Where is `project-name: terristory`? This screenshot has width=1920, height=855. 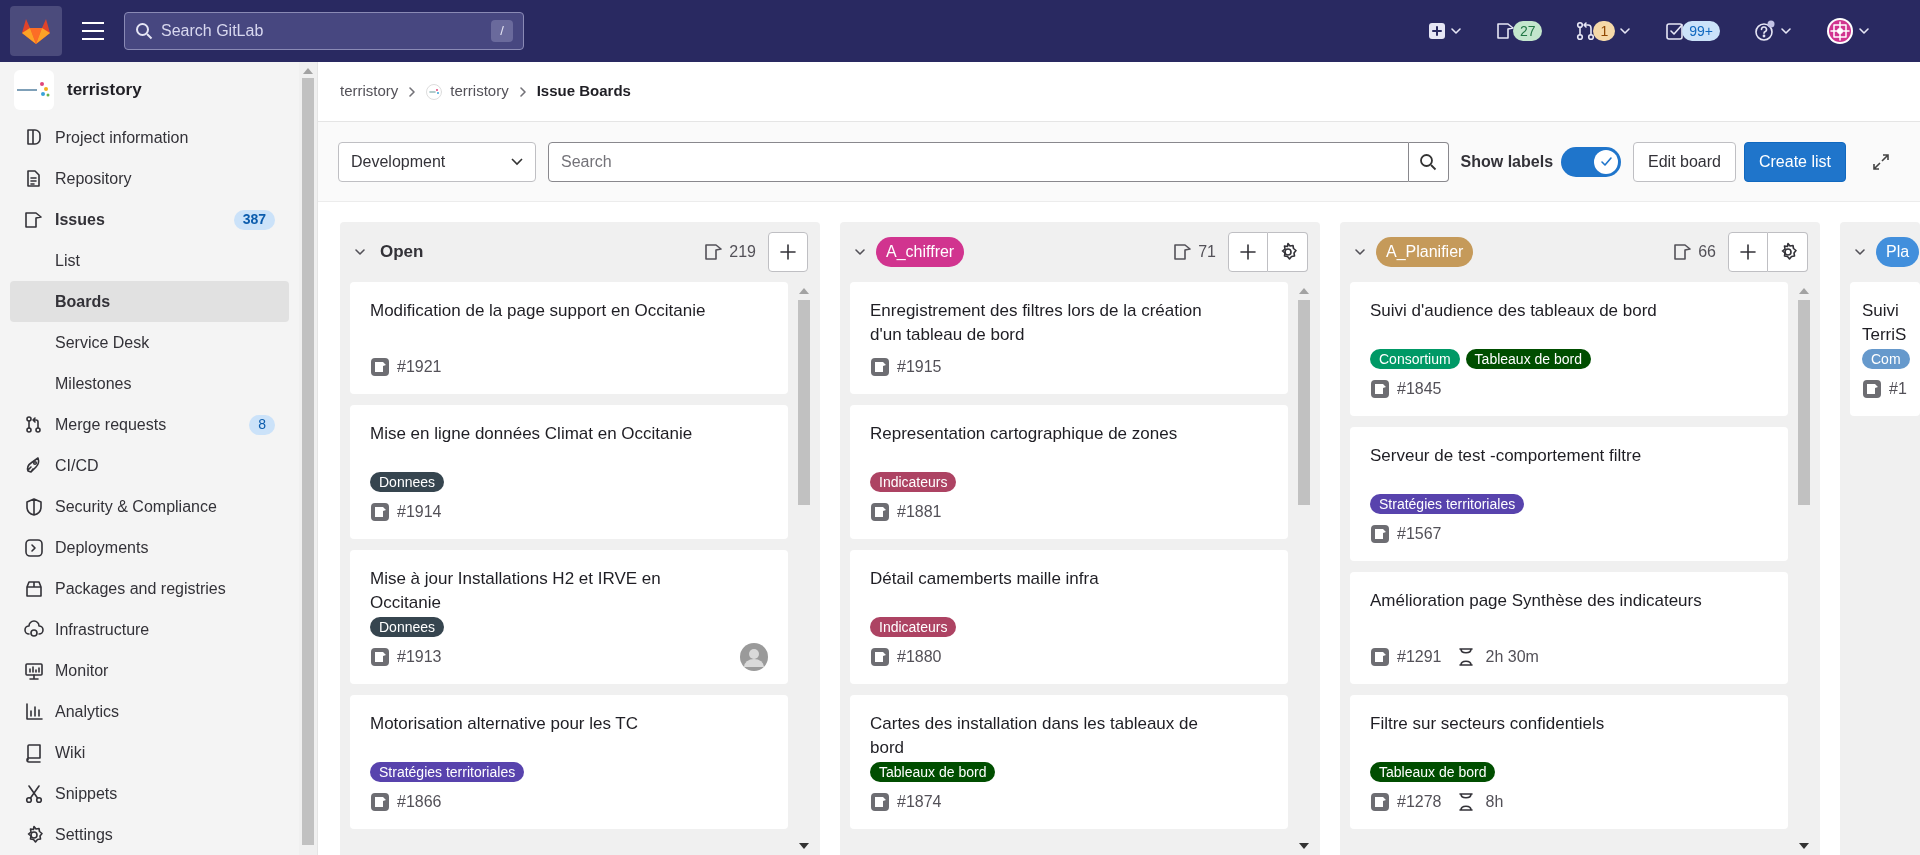 project-name: terristory is located at coordinates (104, 89).